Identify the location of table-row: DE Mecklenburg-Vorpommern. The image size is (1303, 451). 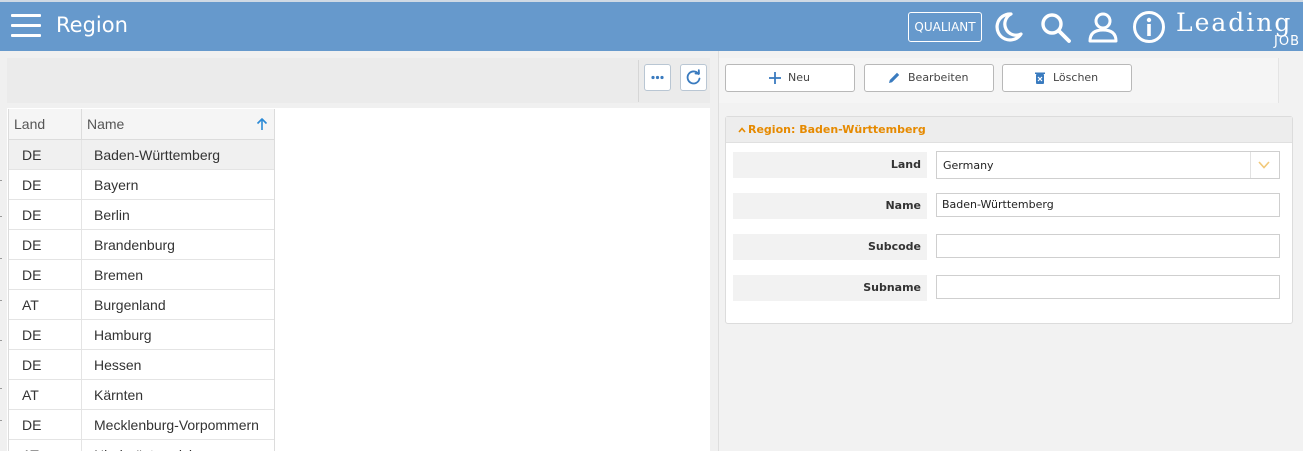
(141, 425).